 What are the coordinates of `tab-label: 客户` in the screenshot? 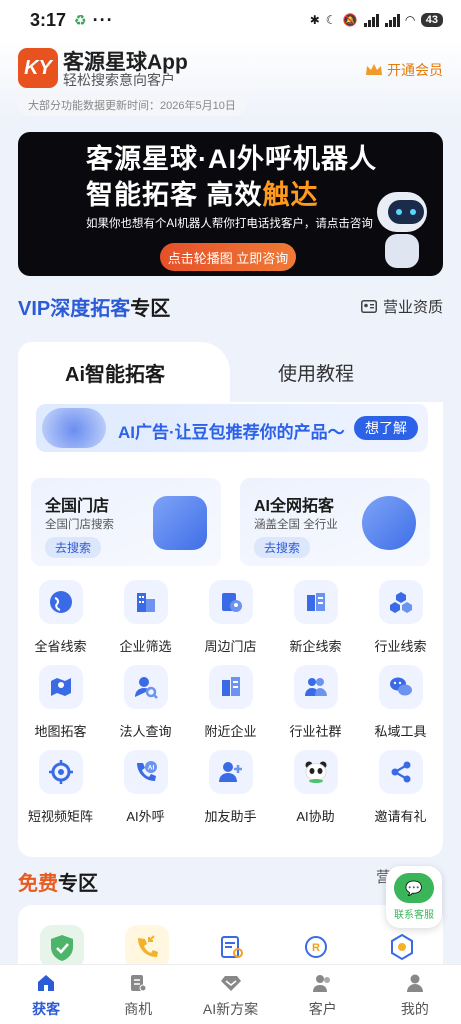 It's located at (322, 1009).